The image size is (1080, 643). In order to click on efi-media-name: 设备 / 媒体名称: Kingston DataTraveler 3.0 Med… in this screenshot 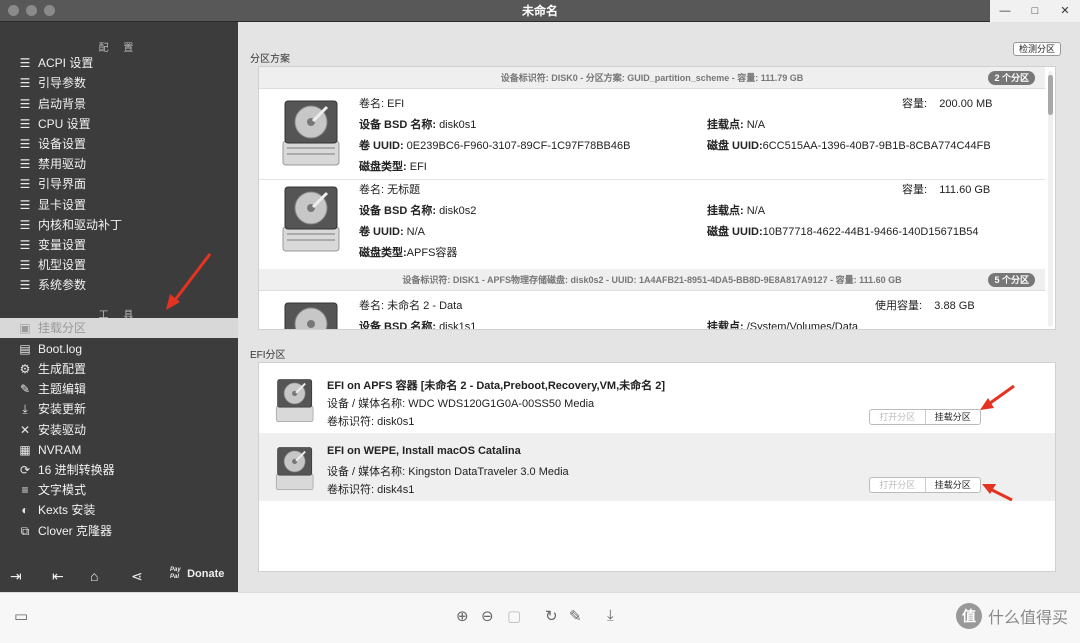, I will do `click(448, 472)`.